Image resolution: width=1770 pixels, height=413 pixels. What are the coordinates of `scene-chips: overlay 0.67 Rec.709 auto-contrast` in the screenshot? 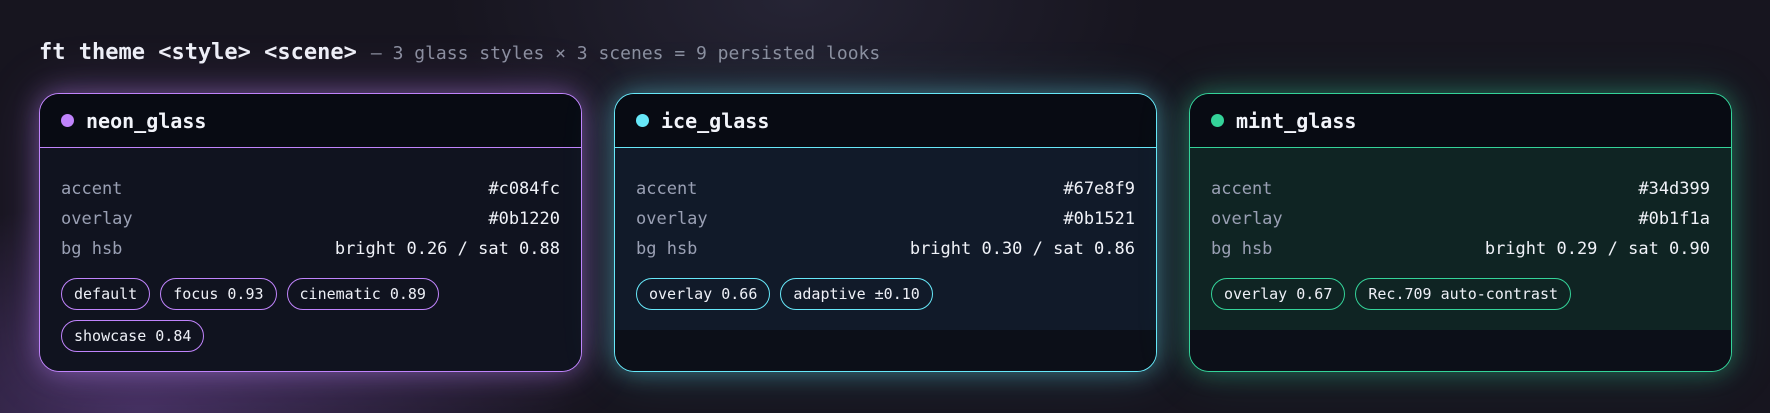 It's located at (1461, 294).